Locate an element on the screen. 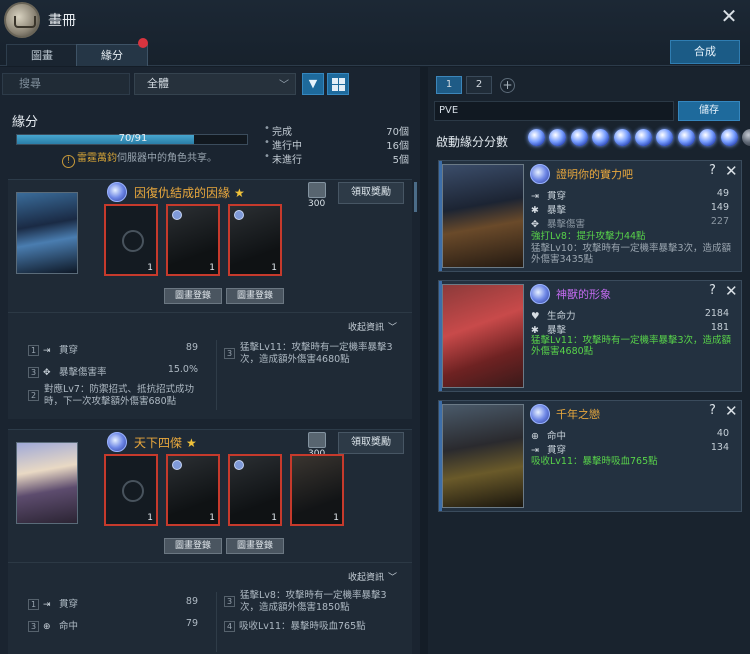 Image resolution: width=750 pixels, height=654 pixels. scrollbar is located at coordinates (415, 197).